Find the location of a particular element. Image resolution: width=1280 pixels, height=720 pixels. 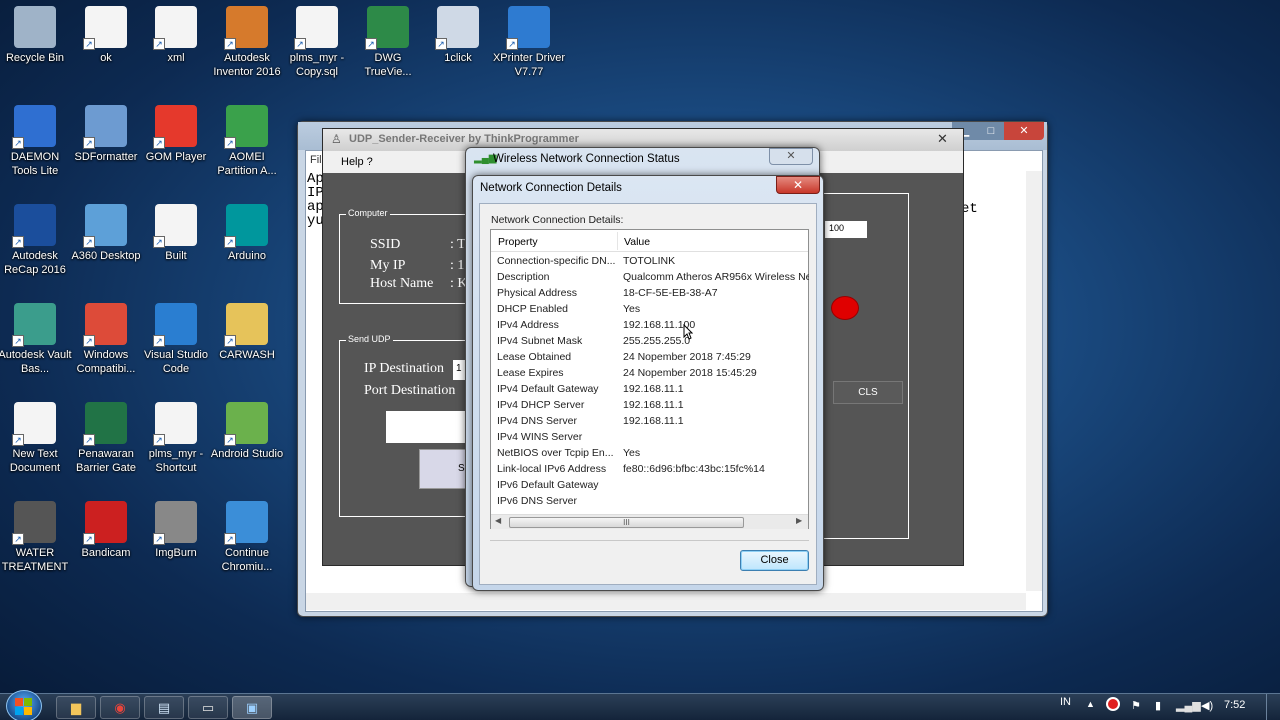

value-cell: TOTOLINK is located at coordinates (649, 261).